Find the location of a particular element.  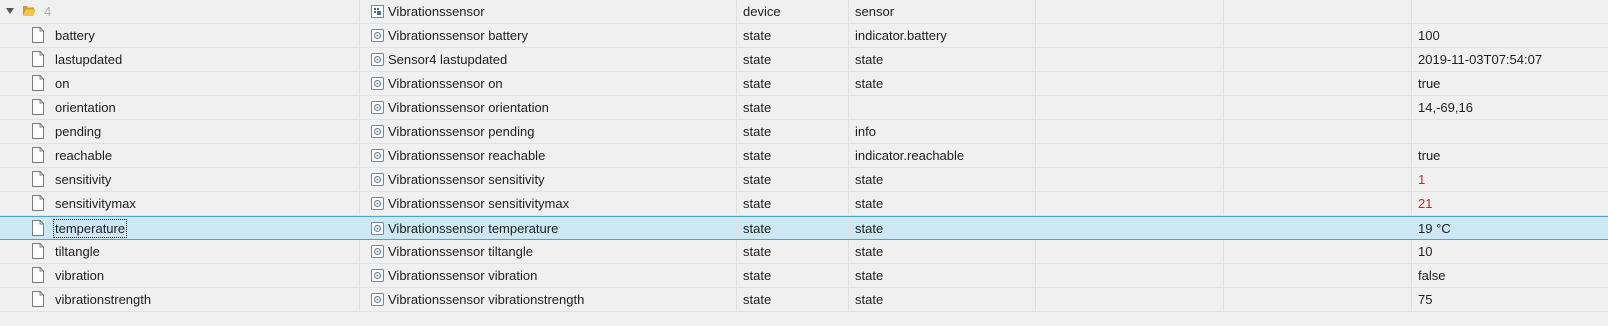

role-cell: indicator.battery is located at coordinates (942, 35).